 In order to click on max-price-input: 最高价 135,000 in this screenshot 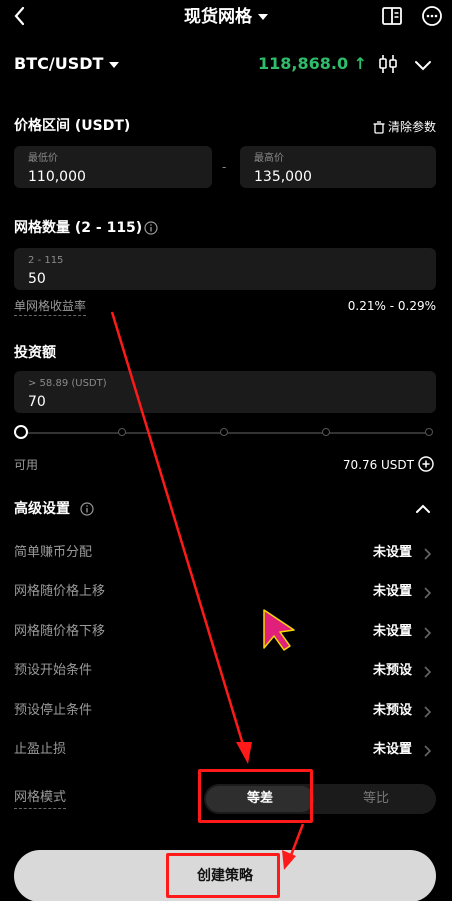, I will do `click(338, 167)`.